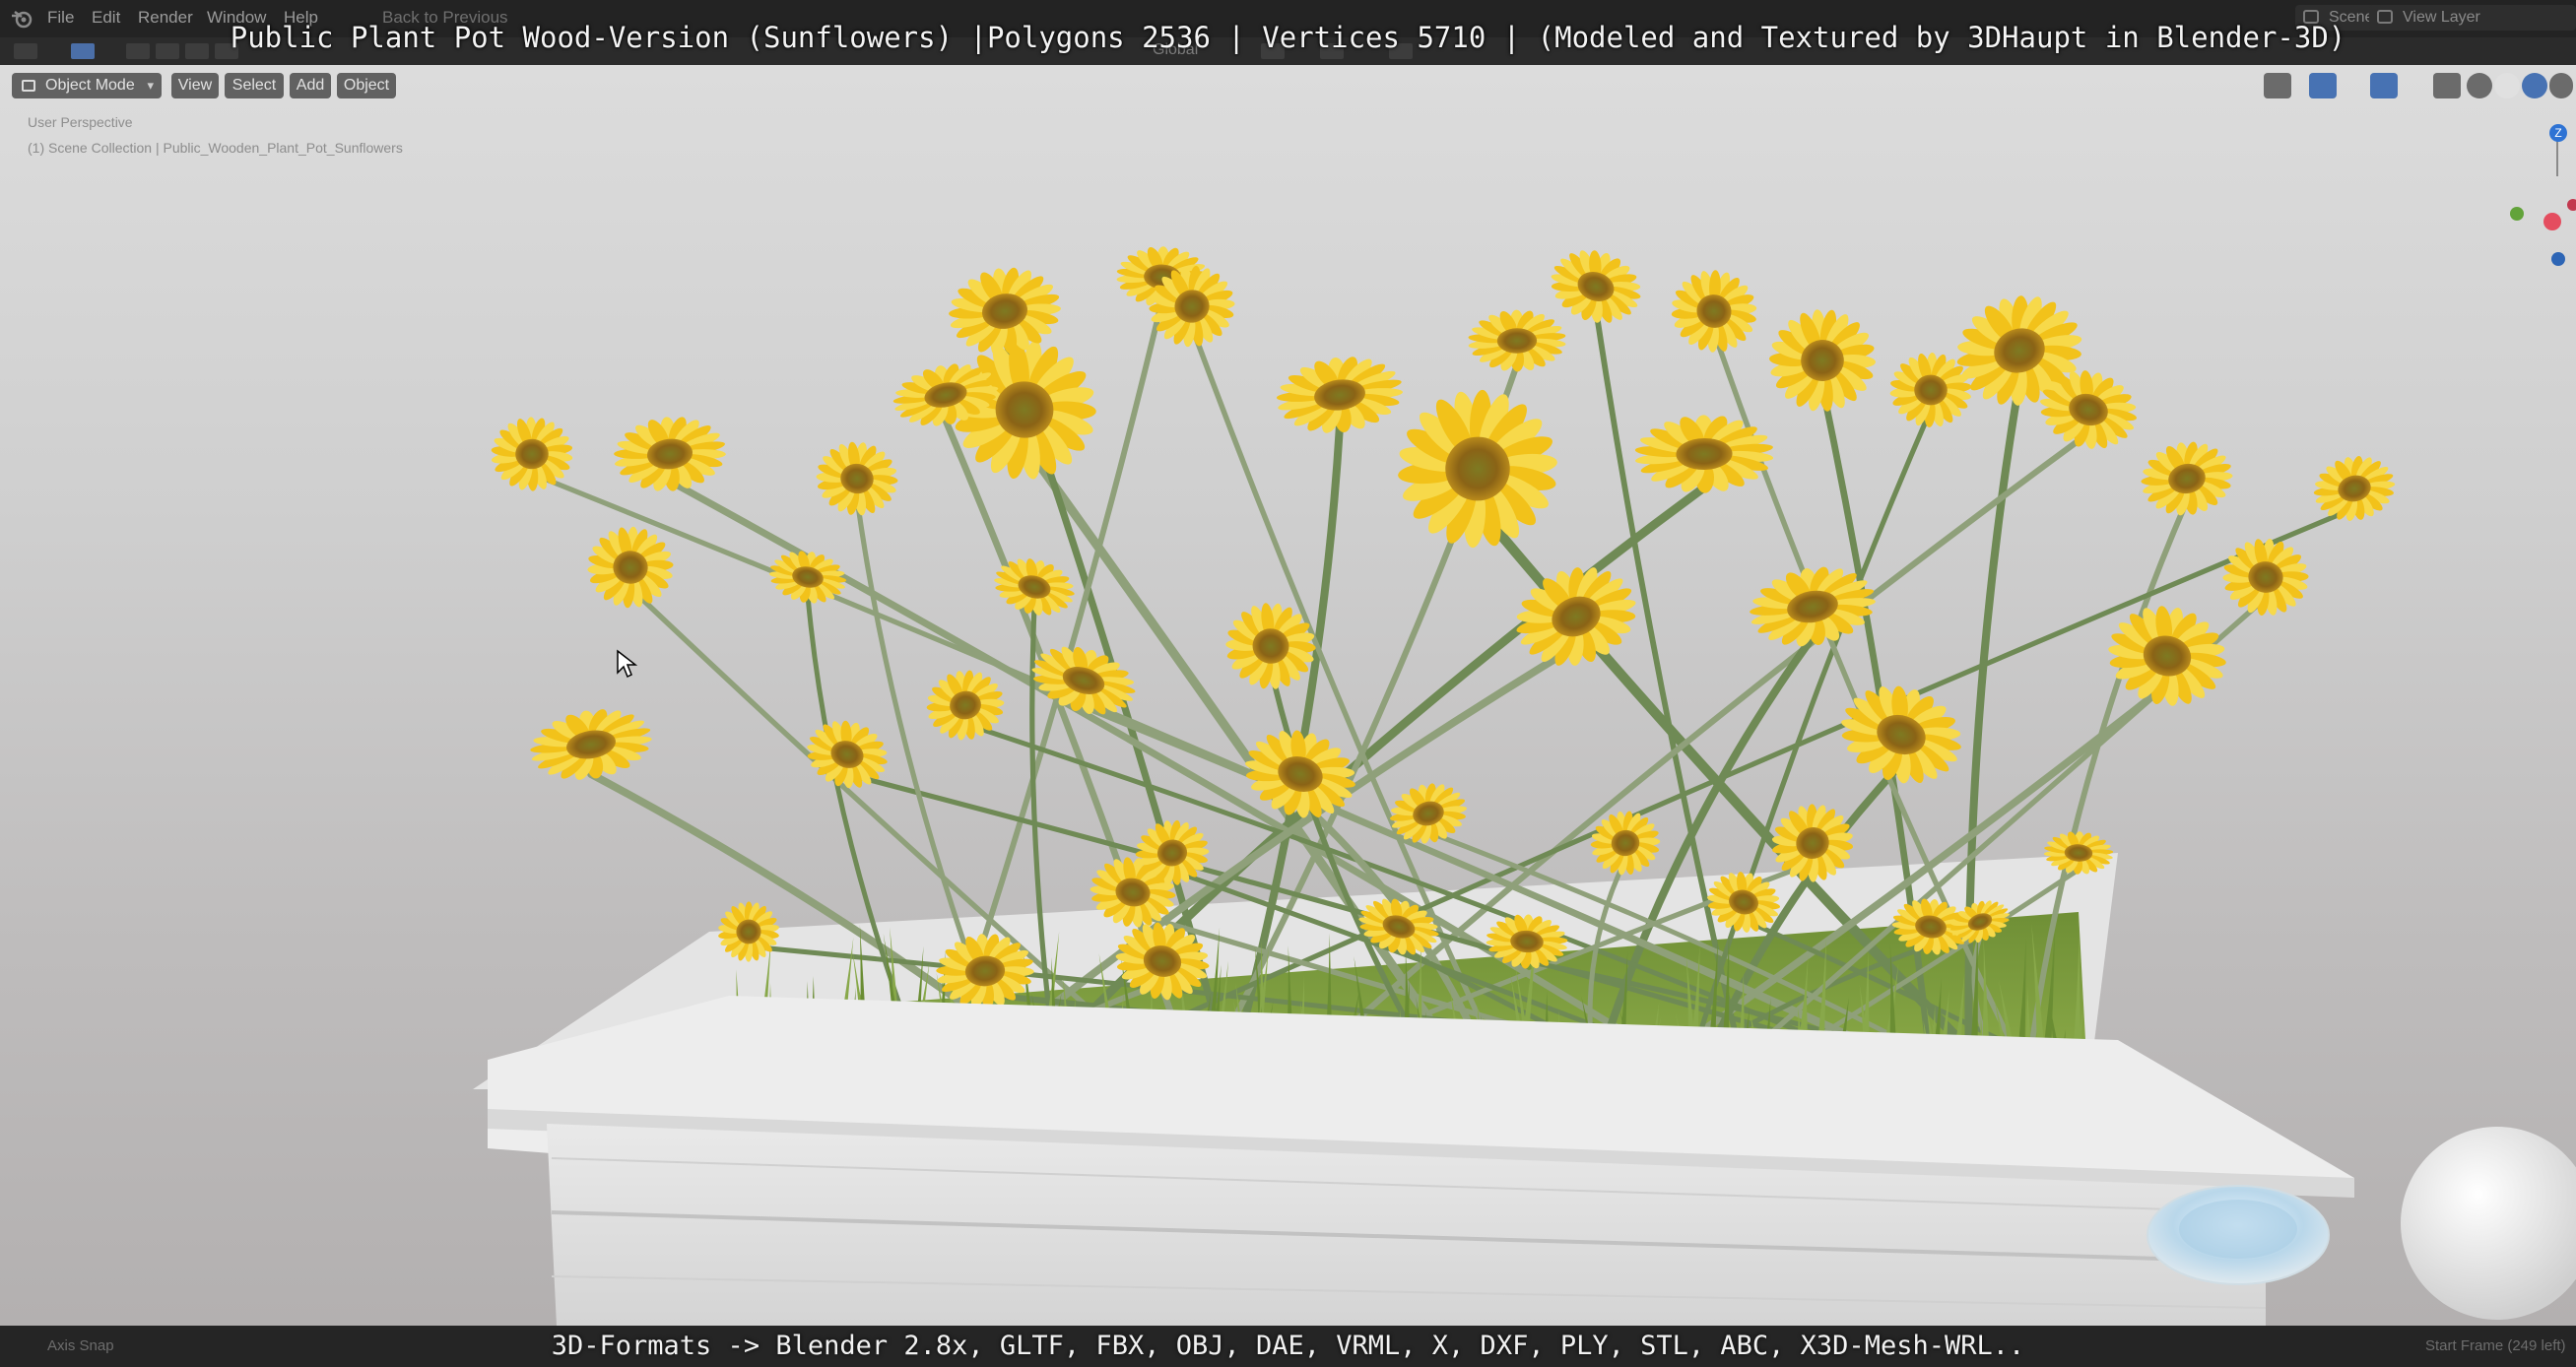 Image resolution: width=2576 pixels, height=1367 pixels. I want to click on gizmo-z-axis: Z, so click(2558, 133).